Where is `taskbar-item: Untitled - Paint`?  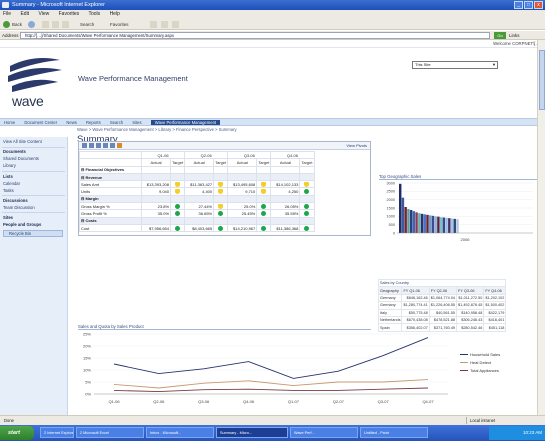
taskbar-item: Untitled - Paint is located at coordinates (394, 432).